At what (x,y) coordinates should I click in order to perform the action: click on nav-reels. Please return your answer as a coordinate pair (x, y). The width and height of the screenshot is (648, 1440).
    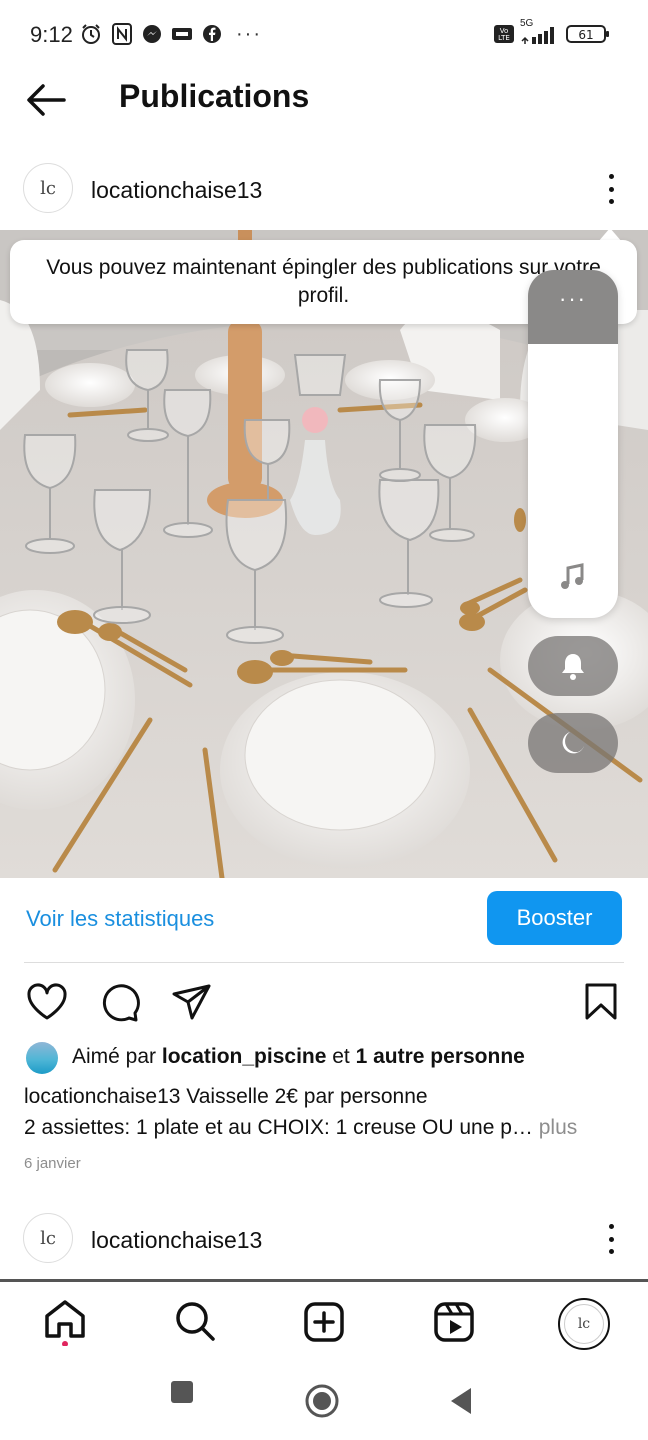
    Looking at the image, I should click on (454, 1322).